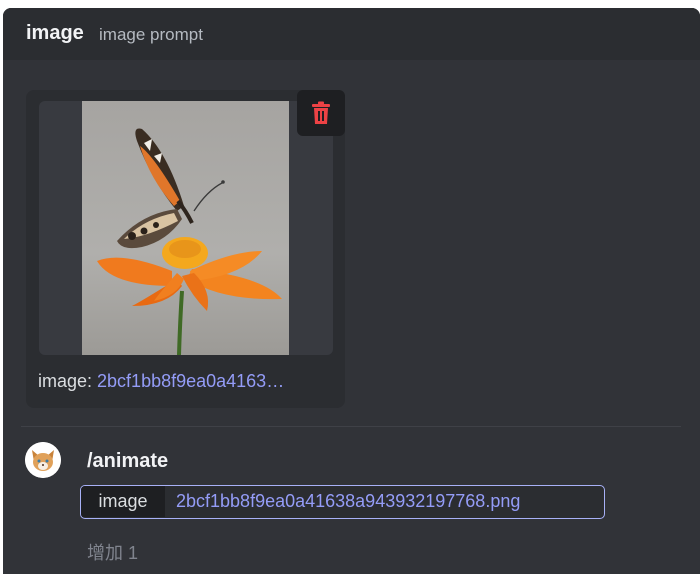  Describe the element at coordinates (112, 552) in the screenshot. I see `more-options-text: 增加 1` at that location.